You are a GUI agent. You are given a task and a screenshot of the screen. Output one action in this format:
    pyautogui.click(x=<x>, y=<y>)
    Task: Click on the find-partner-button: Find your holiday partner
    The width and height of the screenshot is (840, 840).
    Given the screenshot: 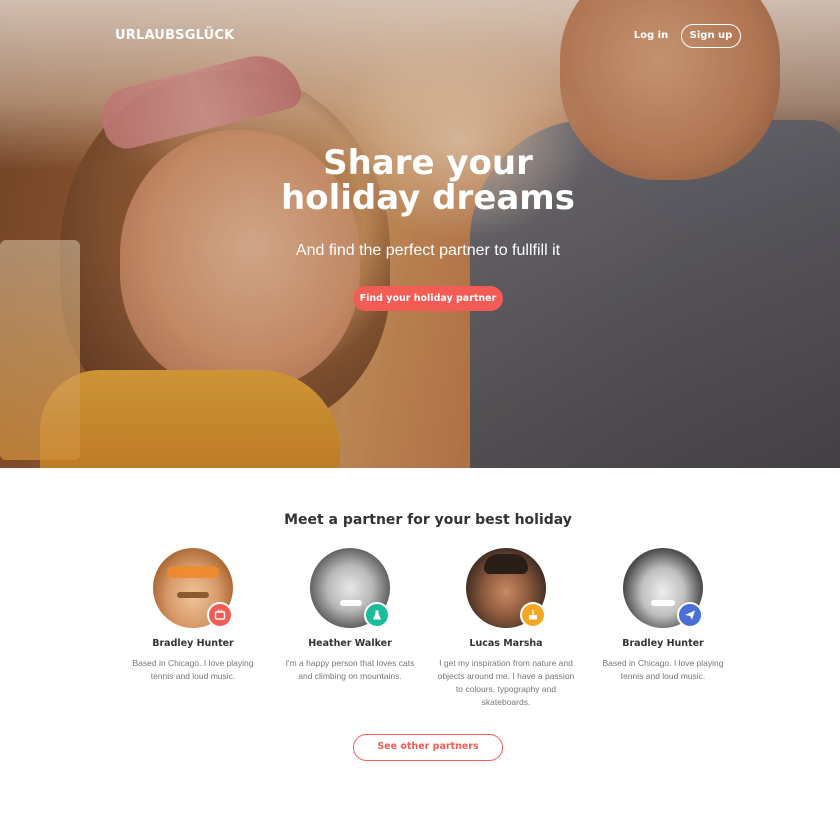 What is the action you would take?
    pyautogui.click(x=428, y=298)
    